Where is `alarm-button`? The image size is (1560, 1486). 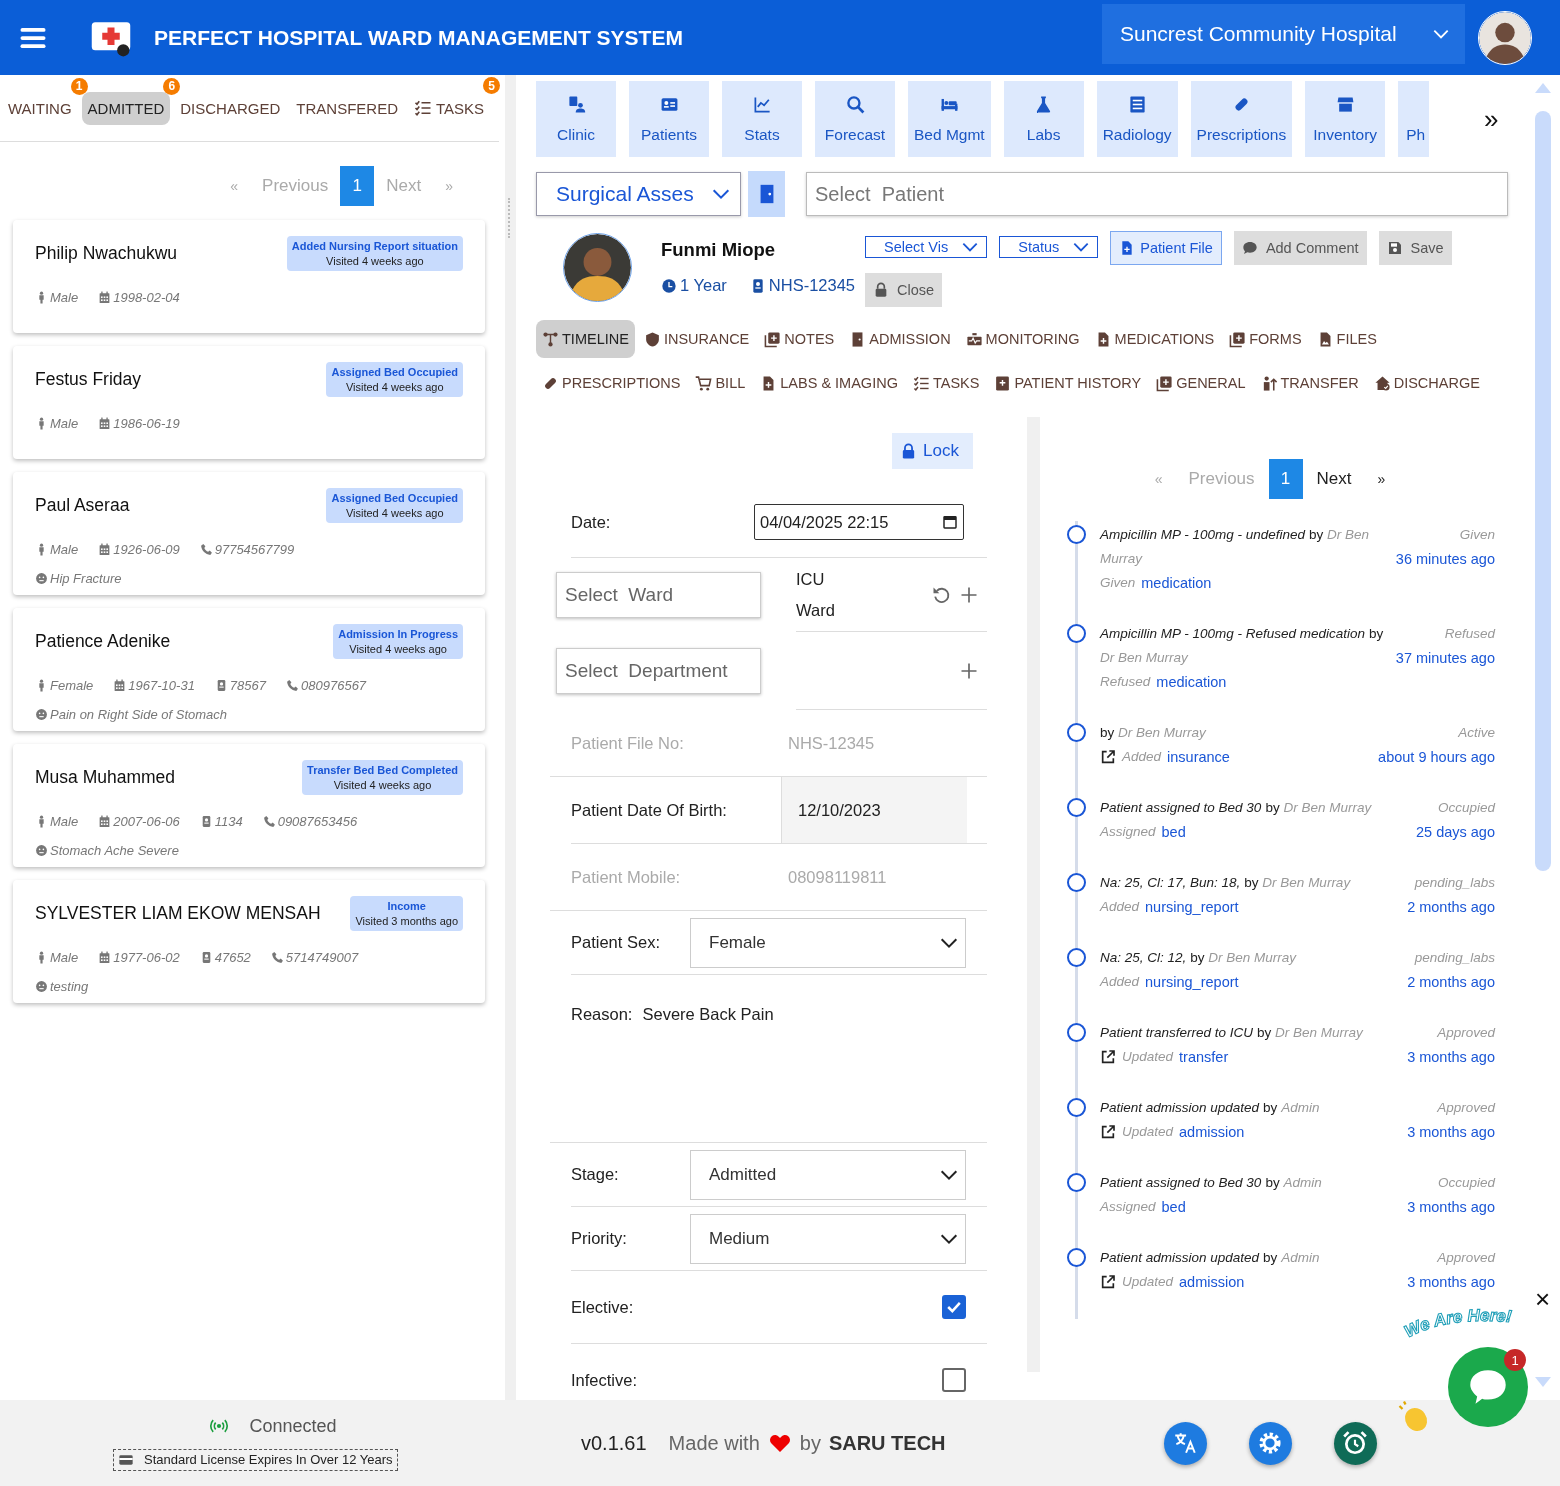 alarm-button is located at coordinates (1355, 1443).